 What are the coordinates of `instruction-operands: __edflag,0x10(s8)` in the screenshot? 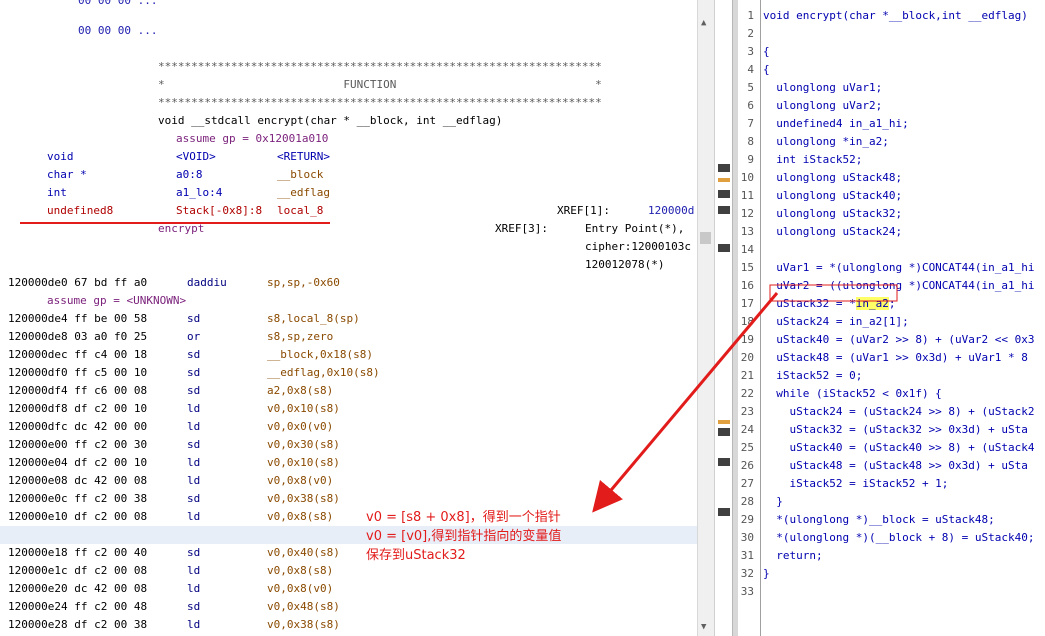 It's located at (323, 373).